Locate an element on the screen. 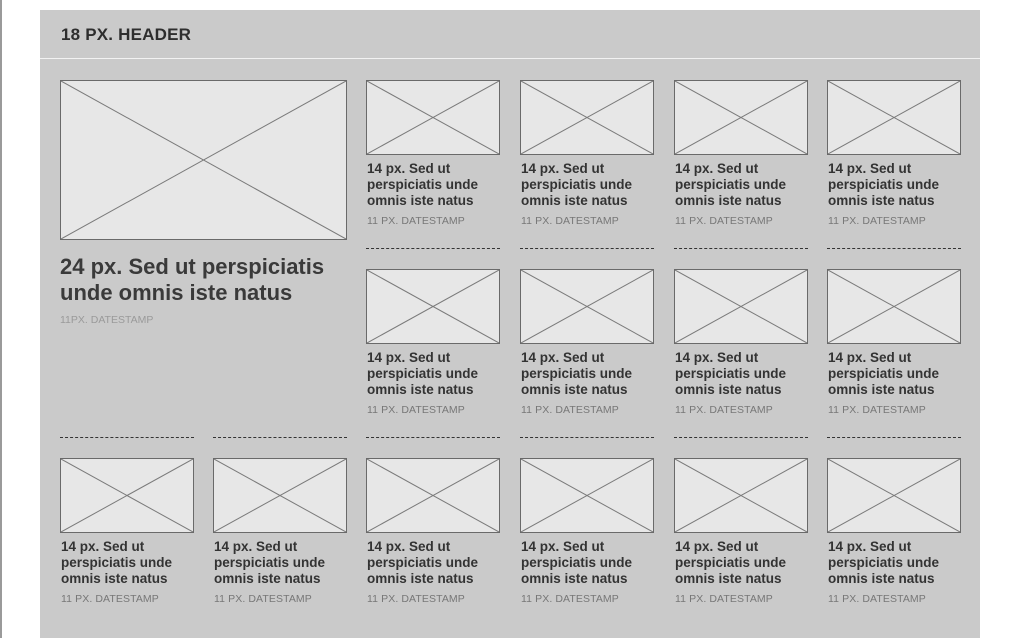 The width and height of the screenshot is (1020, 638). left-border is located at coordinates (1, 319).